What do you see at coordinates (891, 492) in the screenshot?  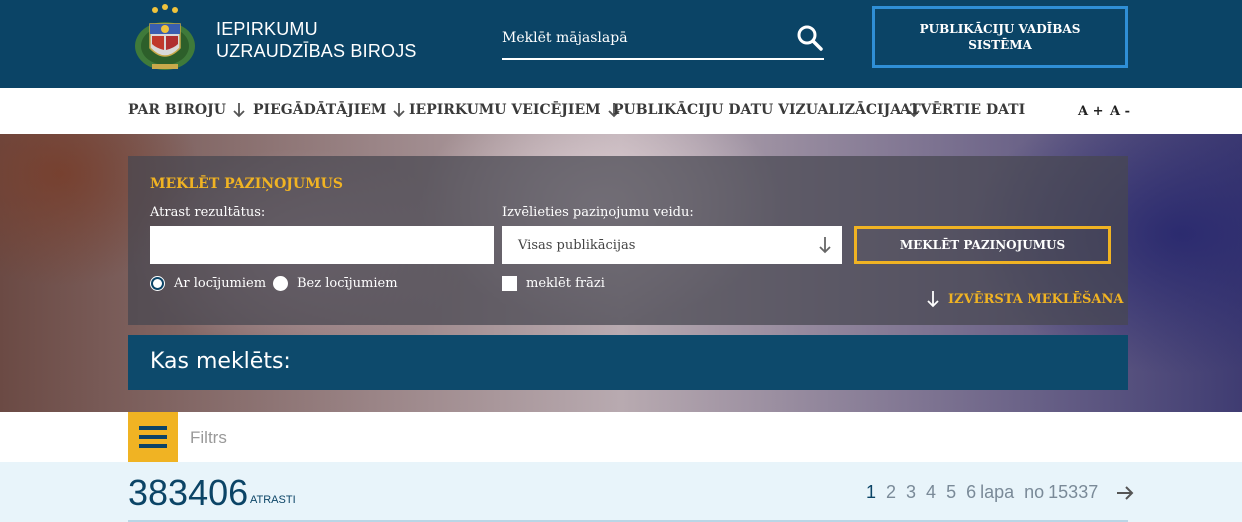 I see `page-link: 2` at bounding box center [891, 492].